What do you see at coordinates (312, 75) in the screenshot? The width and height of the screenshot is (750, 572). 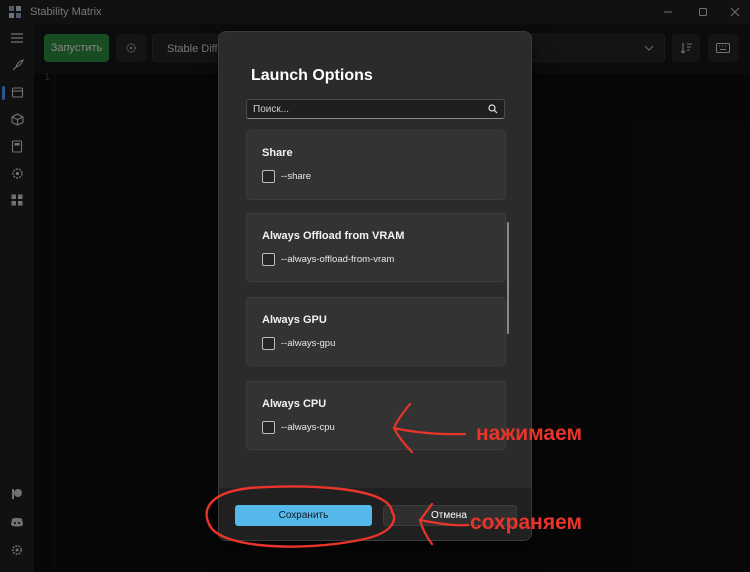 I see `dialog-title: Launch Options` at bounding box center [312, 75].